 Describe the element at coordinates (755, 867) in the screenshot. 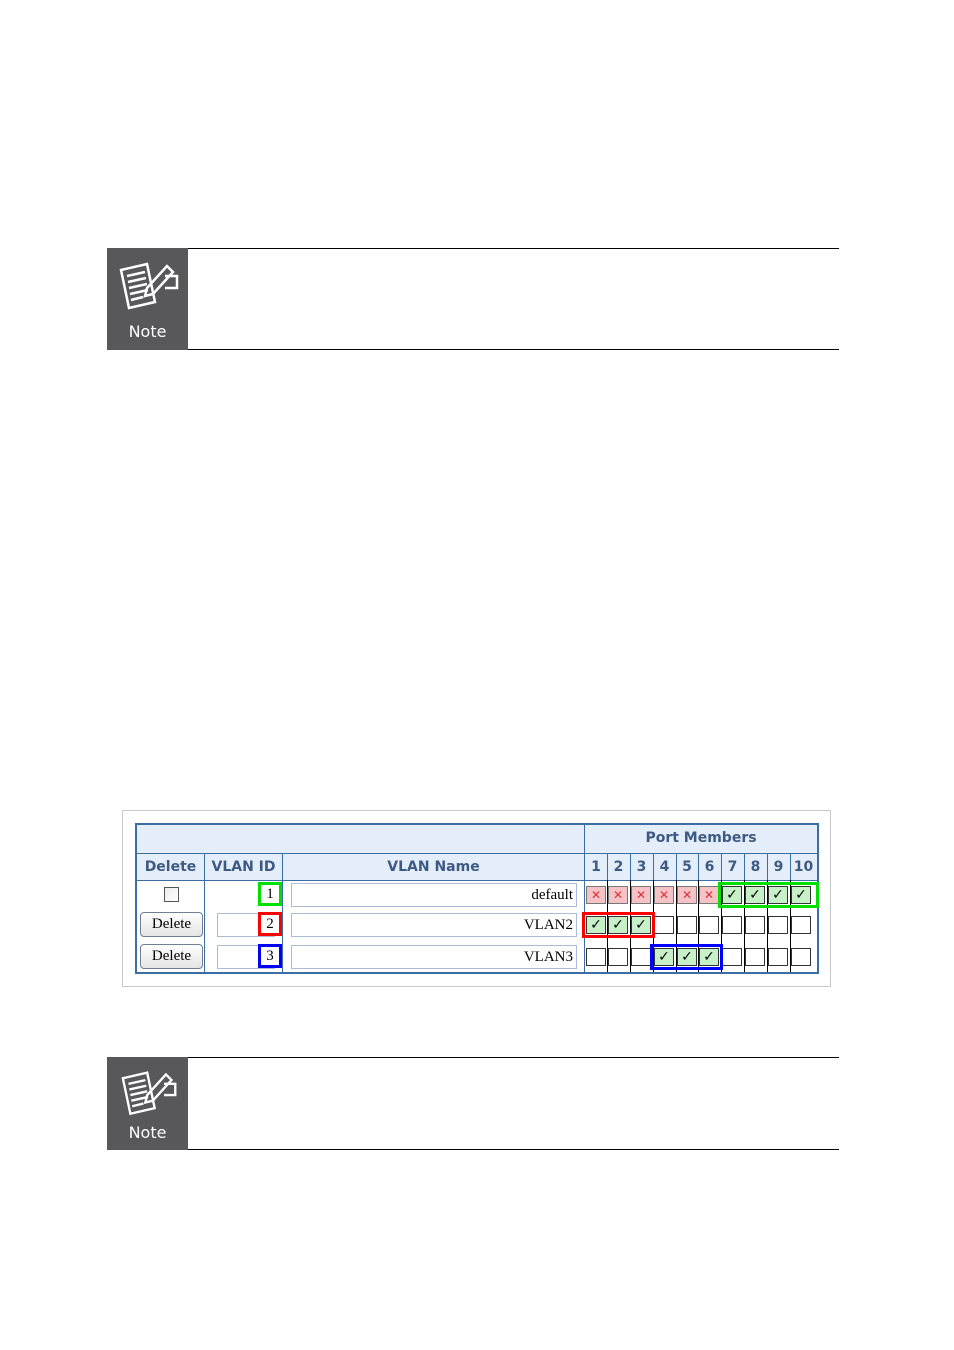

I see `port-header-8: 8` at that location.